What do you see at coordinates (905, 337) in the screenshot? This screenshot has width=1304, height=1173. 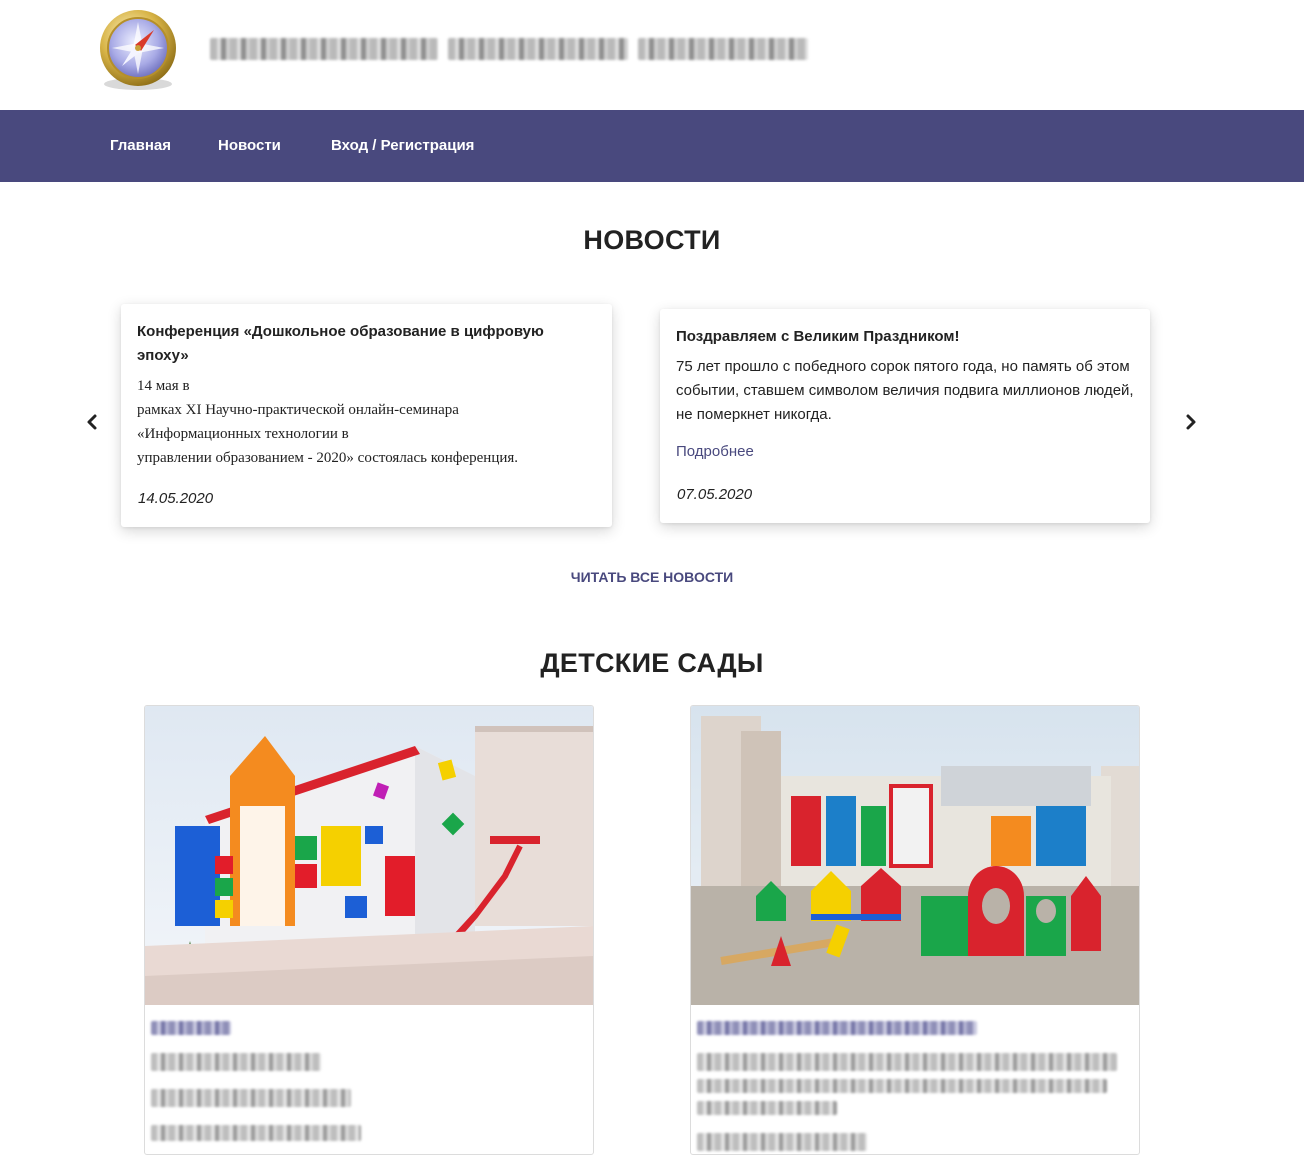 I see `news-card-title: Поздравляем с Великим Праздником!` at bounding box center [905, 337].